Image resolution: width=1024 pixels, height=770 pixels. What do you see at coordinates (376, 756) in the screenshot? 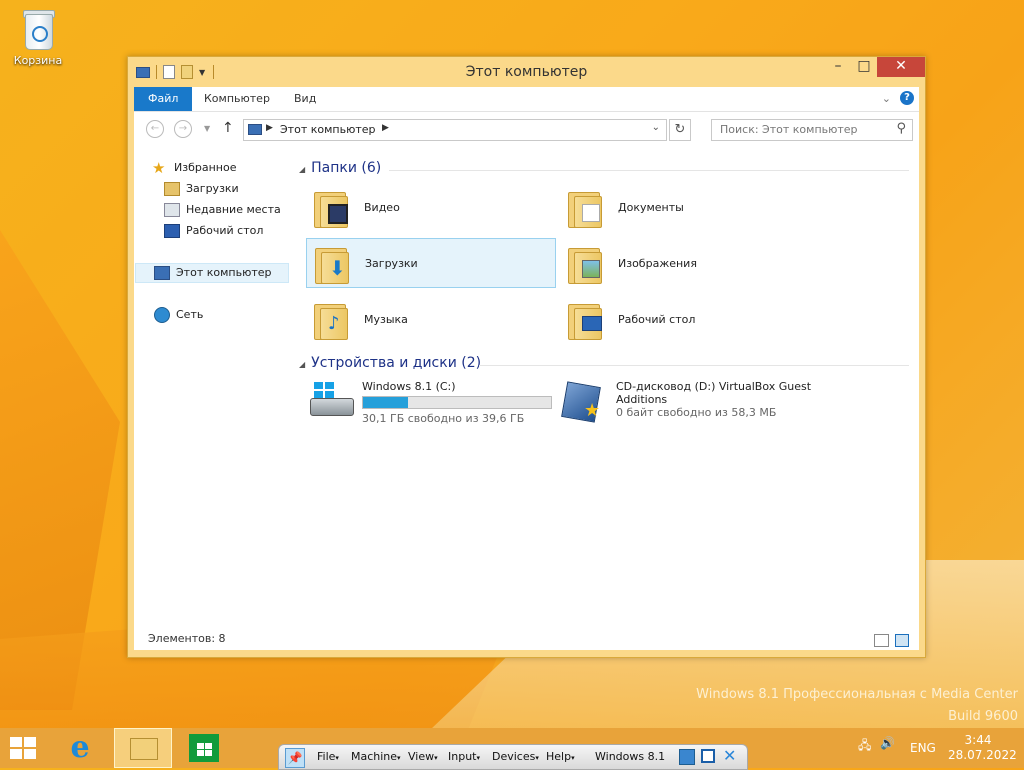
I see `vbox-menu-machine: Machine▾` at bounding box center [376, 756].